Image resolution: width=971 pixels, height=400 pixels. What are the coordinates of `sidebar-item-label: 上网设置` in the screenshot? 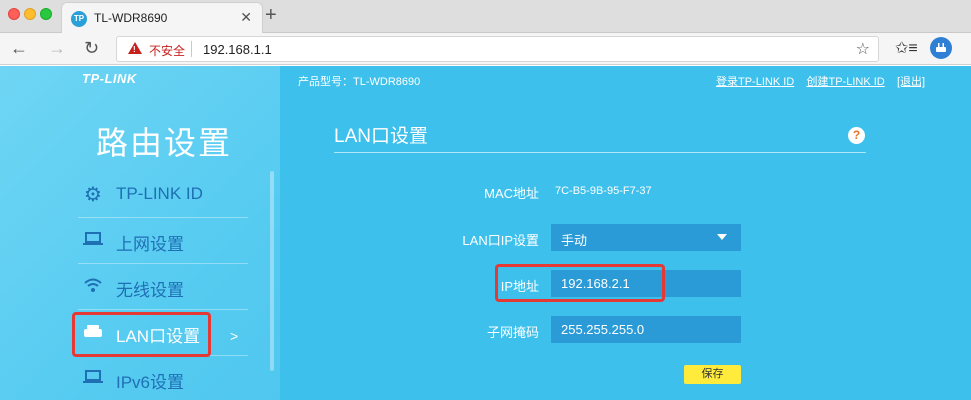 It's located at (150, 244).